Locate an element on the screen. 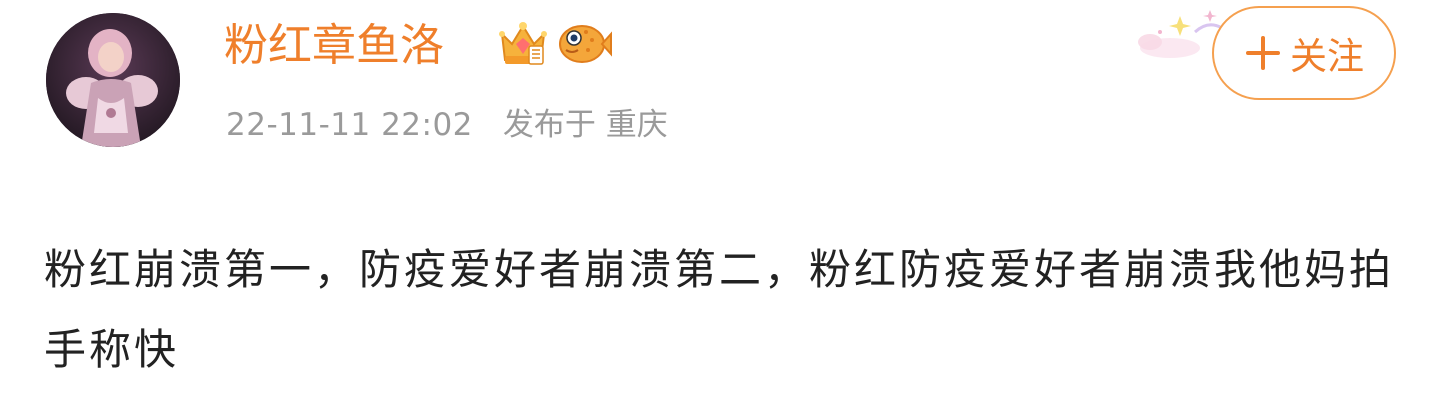 Image resolution: width=1440 pixels, height=417 pixels. crown-vip-icon is located at coordinates (523, 43).